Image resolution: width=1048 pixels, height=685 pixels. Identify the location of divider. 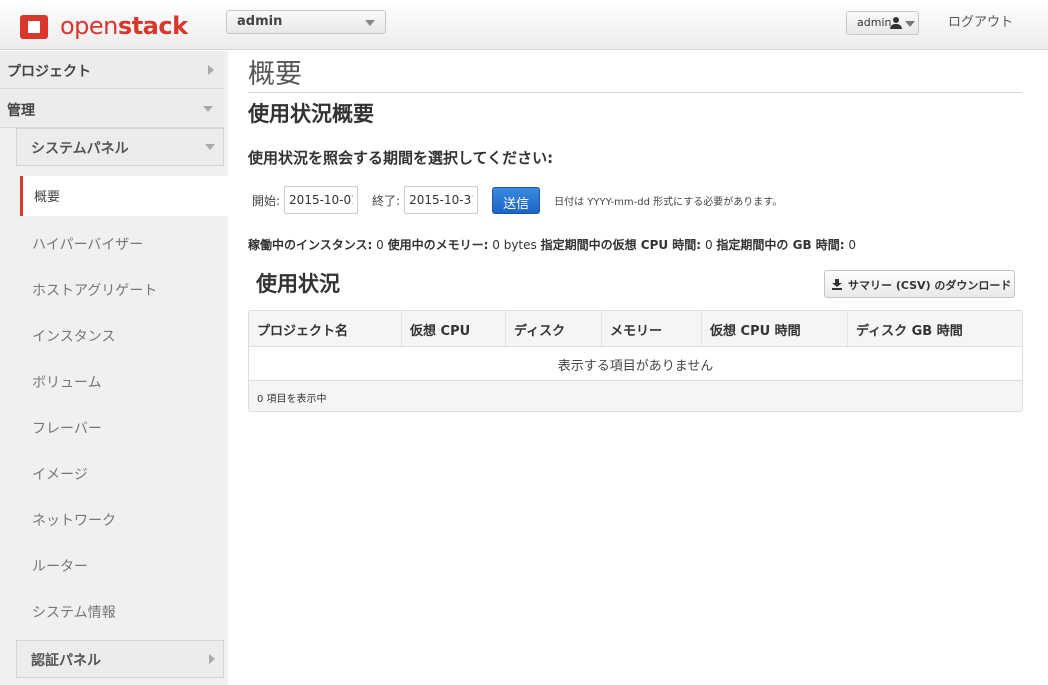
(635, 92).